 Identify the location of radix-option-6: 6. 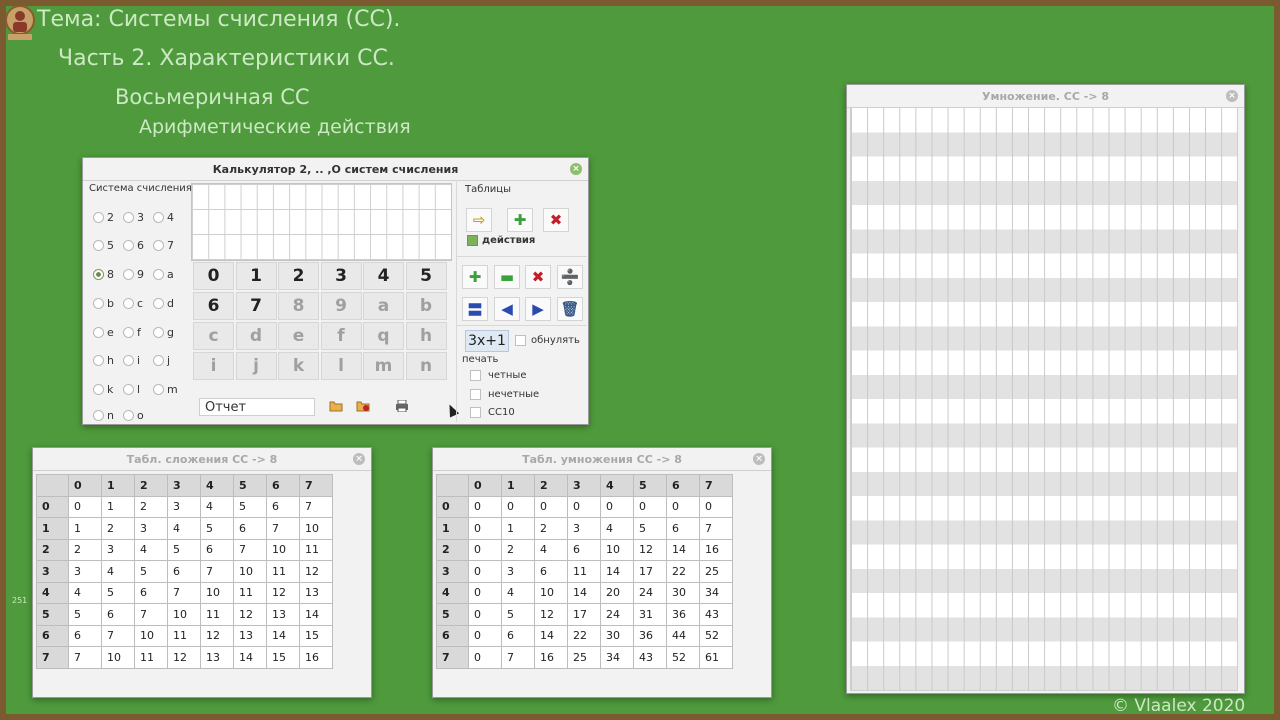
(133, 245).